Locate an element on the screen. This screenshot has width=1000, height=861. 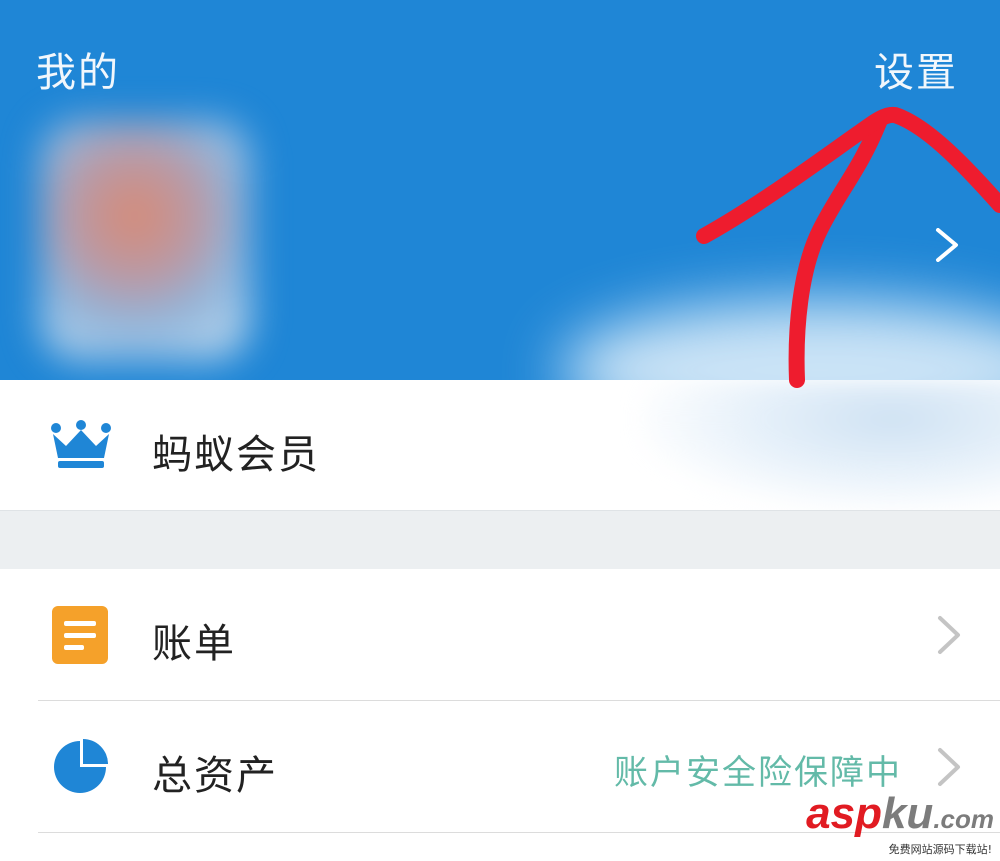
watermark-tagline: 免费网站源码下载站! is located at coordinates (900, 849).